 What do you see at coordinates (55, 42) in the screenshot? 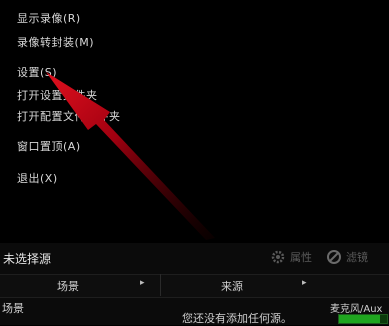
I see `menu-item-remux-recordings: 录像转封装(M)` at bounding box center [55, 42].